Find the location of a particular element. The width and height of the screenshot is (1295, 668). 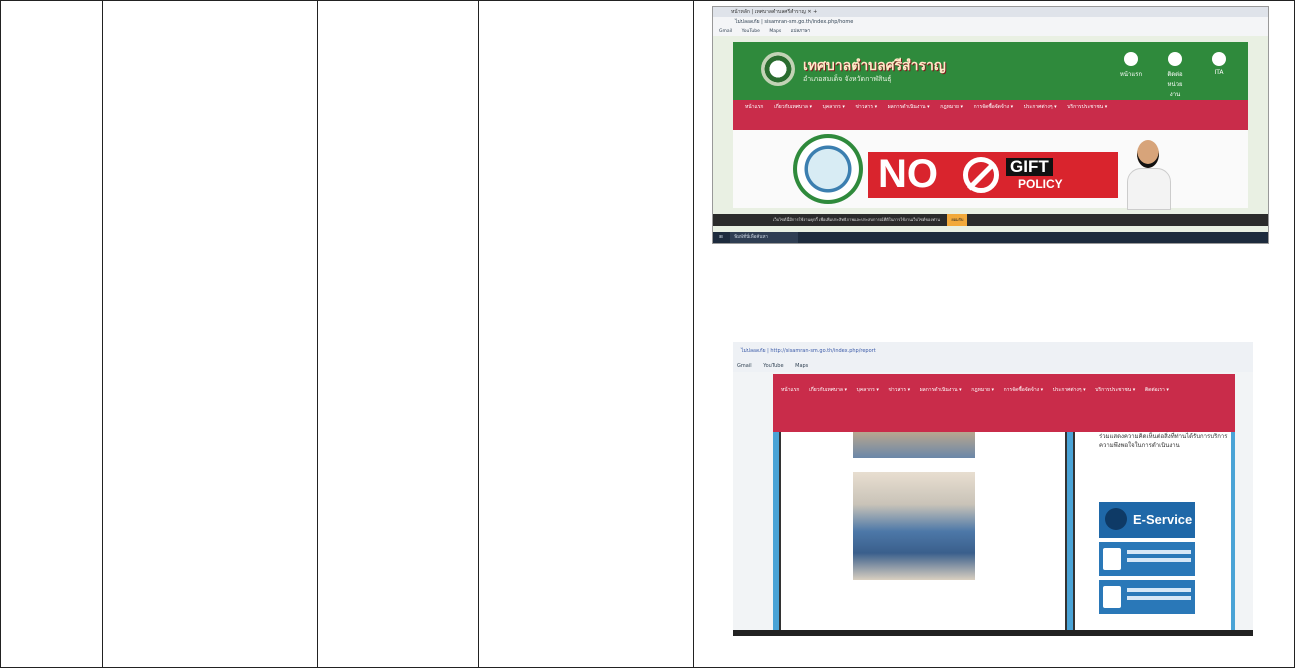

taskbar-search: พิมพ์ที่นี่เพื่อค้นหา is located at coordinates (764, 237).